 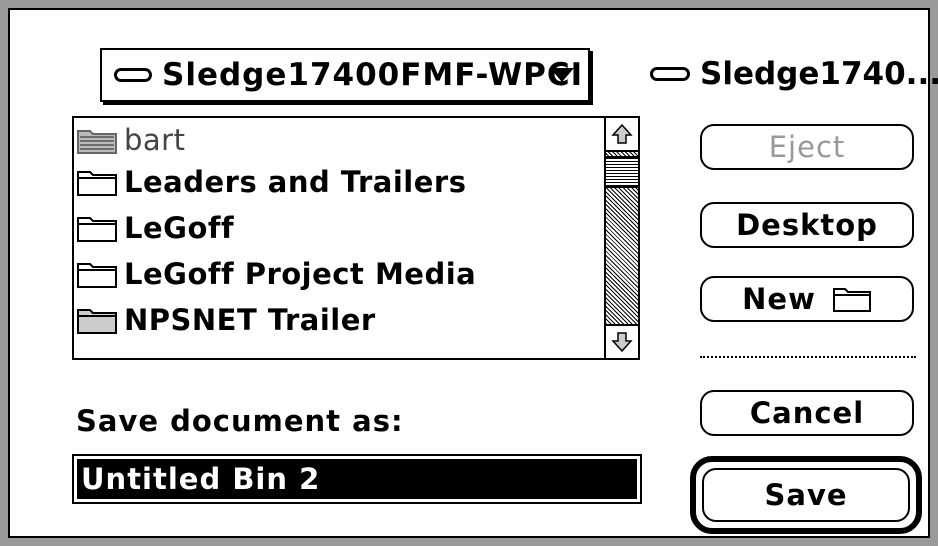 I want to click on save-as-label: Save document as:, so click(x=240, y=421).